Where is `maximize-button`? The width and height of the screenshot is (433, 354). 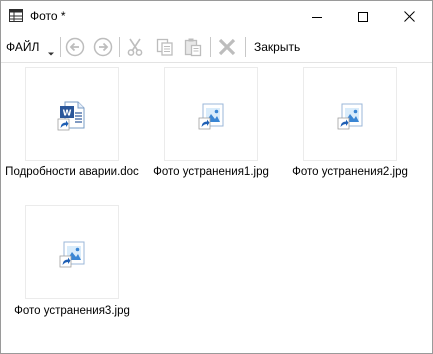
maximize-button is located at coordinates (363, 16).